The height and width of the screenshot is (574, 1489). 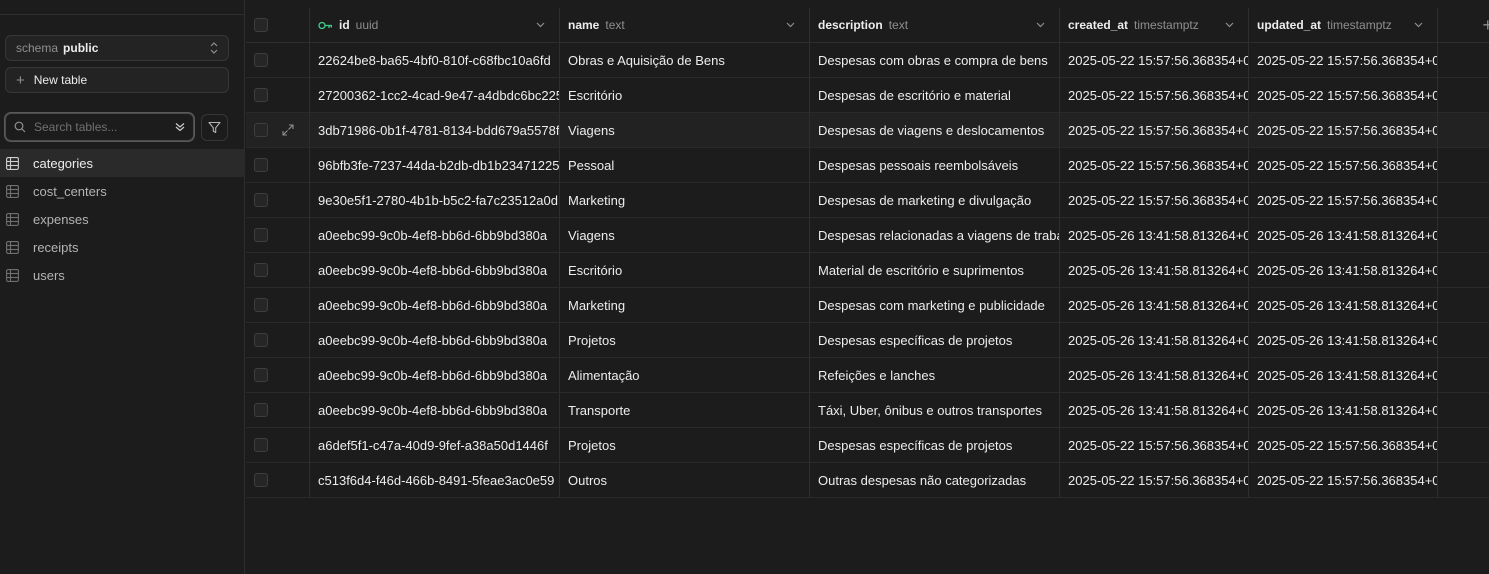 I want to click on filter-button, so click(x=214, y=127).